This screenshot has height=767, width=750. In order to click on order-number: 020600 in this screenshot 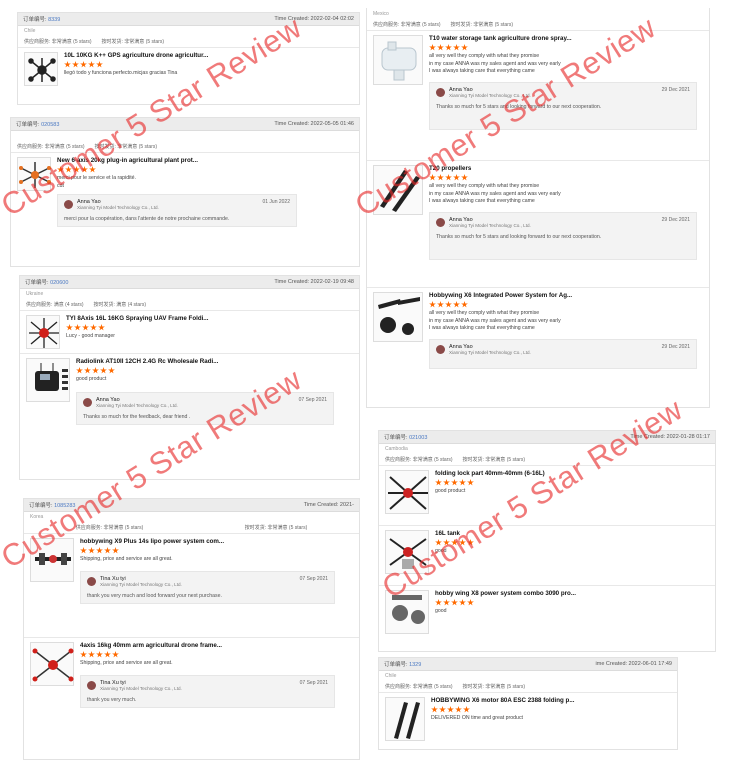, I will do `click(59, 283)`.